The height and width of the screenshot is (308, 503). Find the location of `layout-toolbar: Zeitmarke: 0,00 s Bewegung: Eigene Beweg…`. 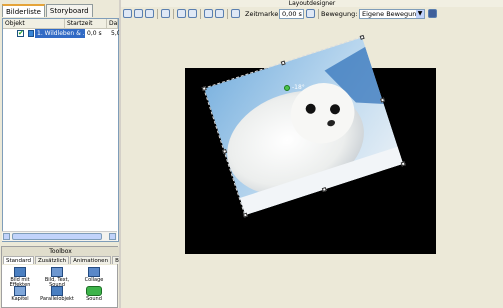

layout-toolbar: Zeitmarke: 0,00 s Bewegung: Eigene Beweg… is located at coordinates (312, 14).